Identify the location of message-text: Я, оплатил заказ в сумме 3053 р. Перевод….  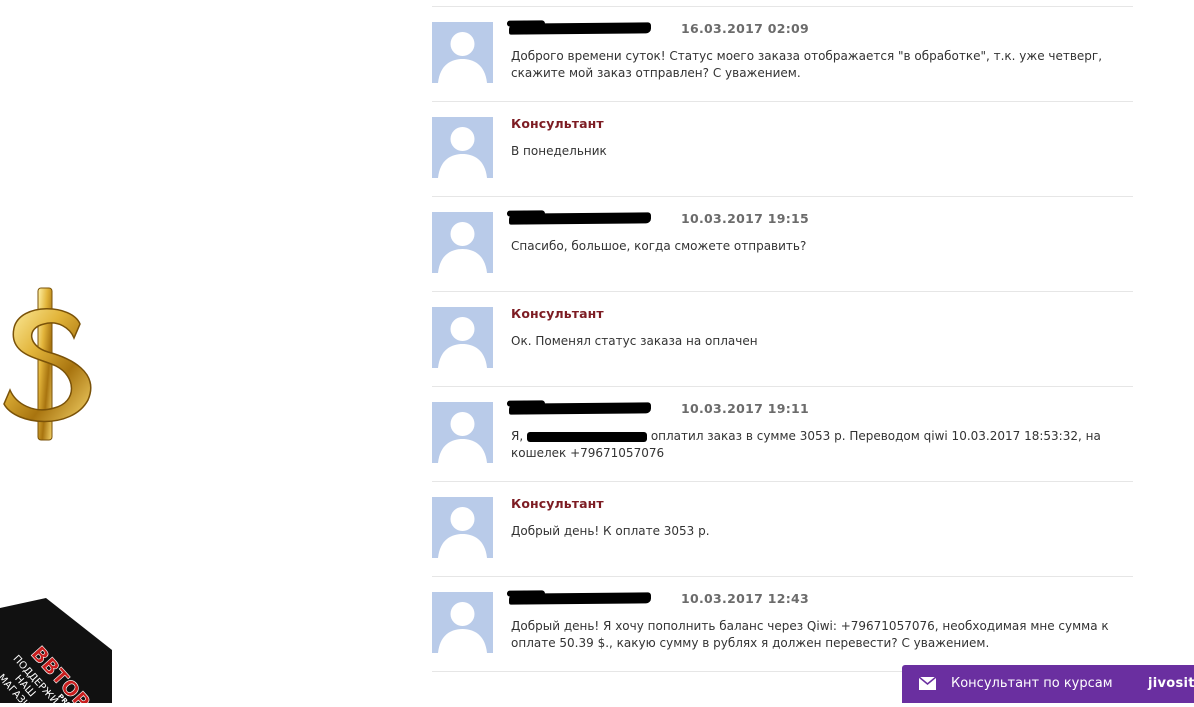
(821, 445).